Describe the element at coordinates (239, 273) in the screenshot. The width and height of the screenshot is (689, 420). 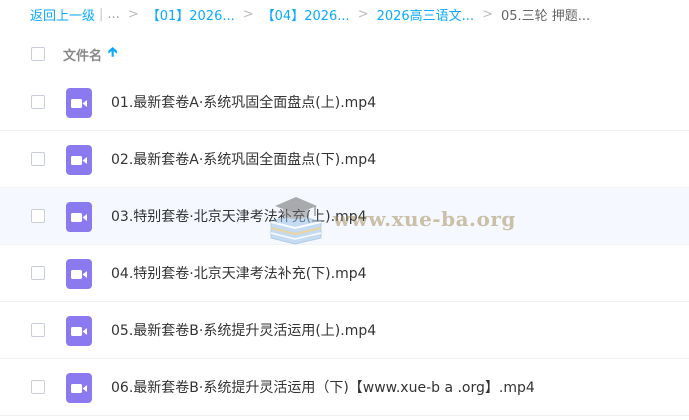
I see `file-name: 04.特别套卷·北京天津考法补充(下).mp4` at that location.